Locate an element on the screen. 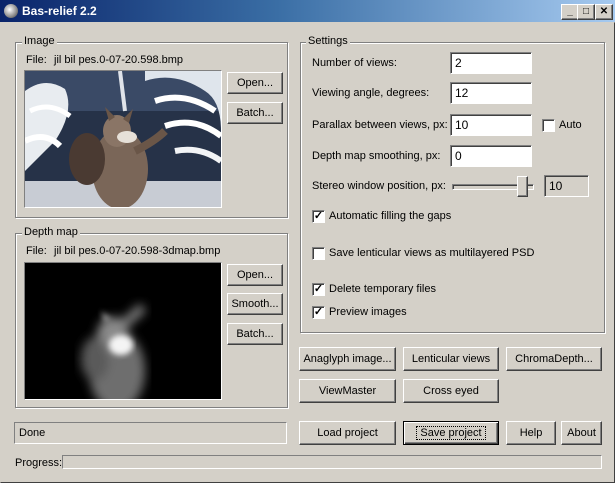 The image size is (615, 483). image-file-label: File: is located at coordinates (36, 60).